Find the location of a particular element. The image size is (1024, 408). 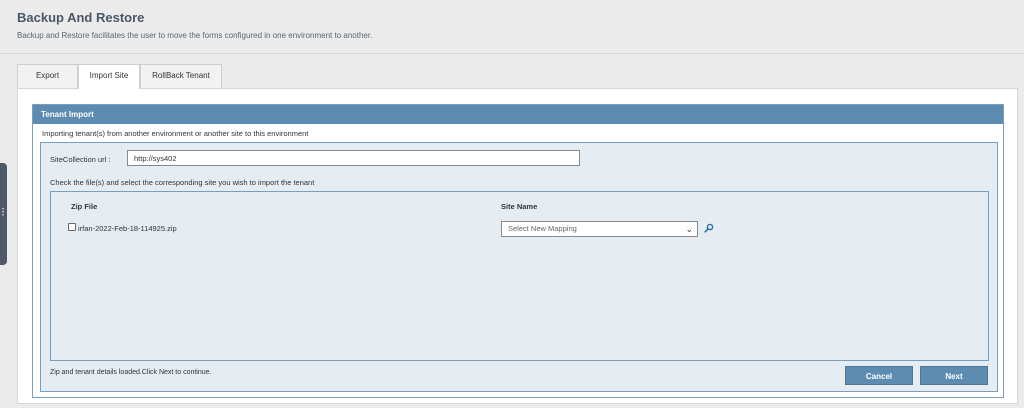

site-mapping-selected-value: Select New Mapping is located at coordinates (542, 228).